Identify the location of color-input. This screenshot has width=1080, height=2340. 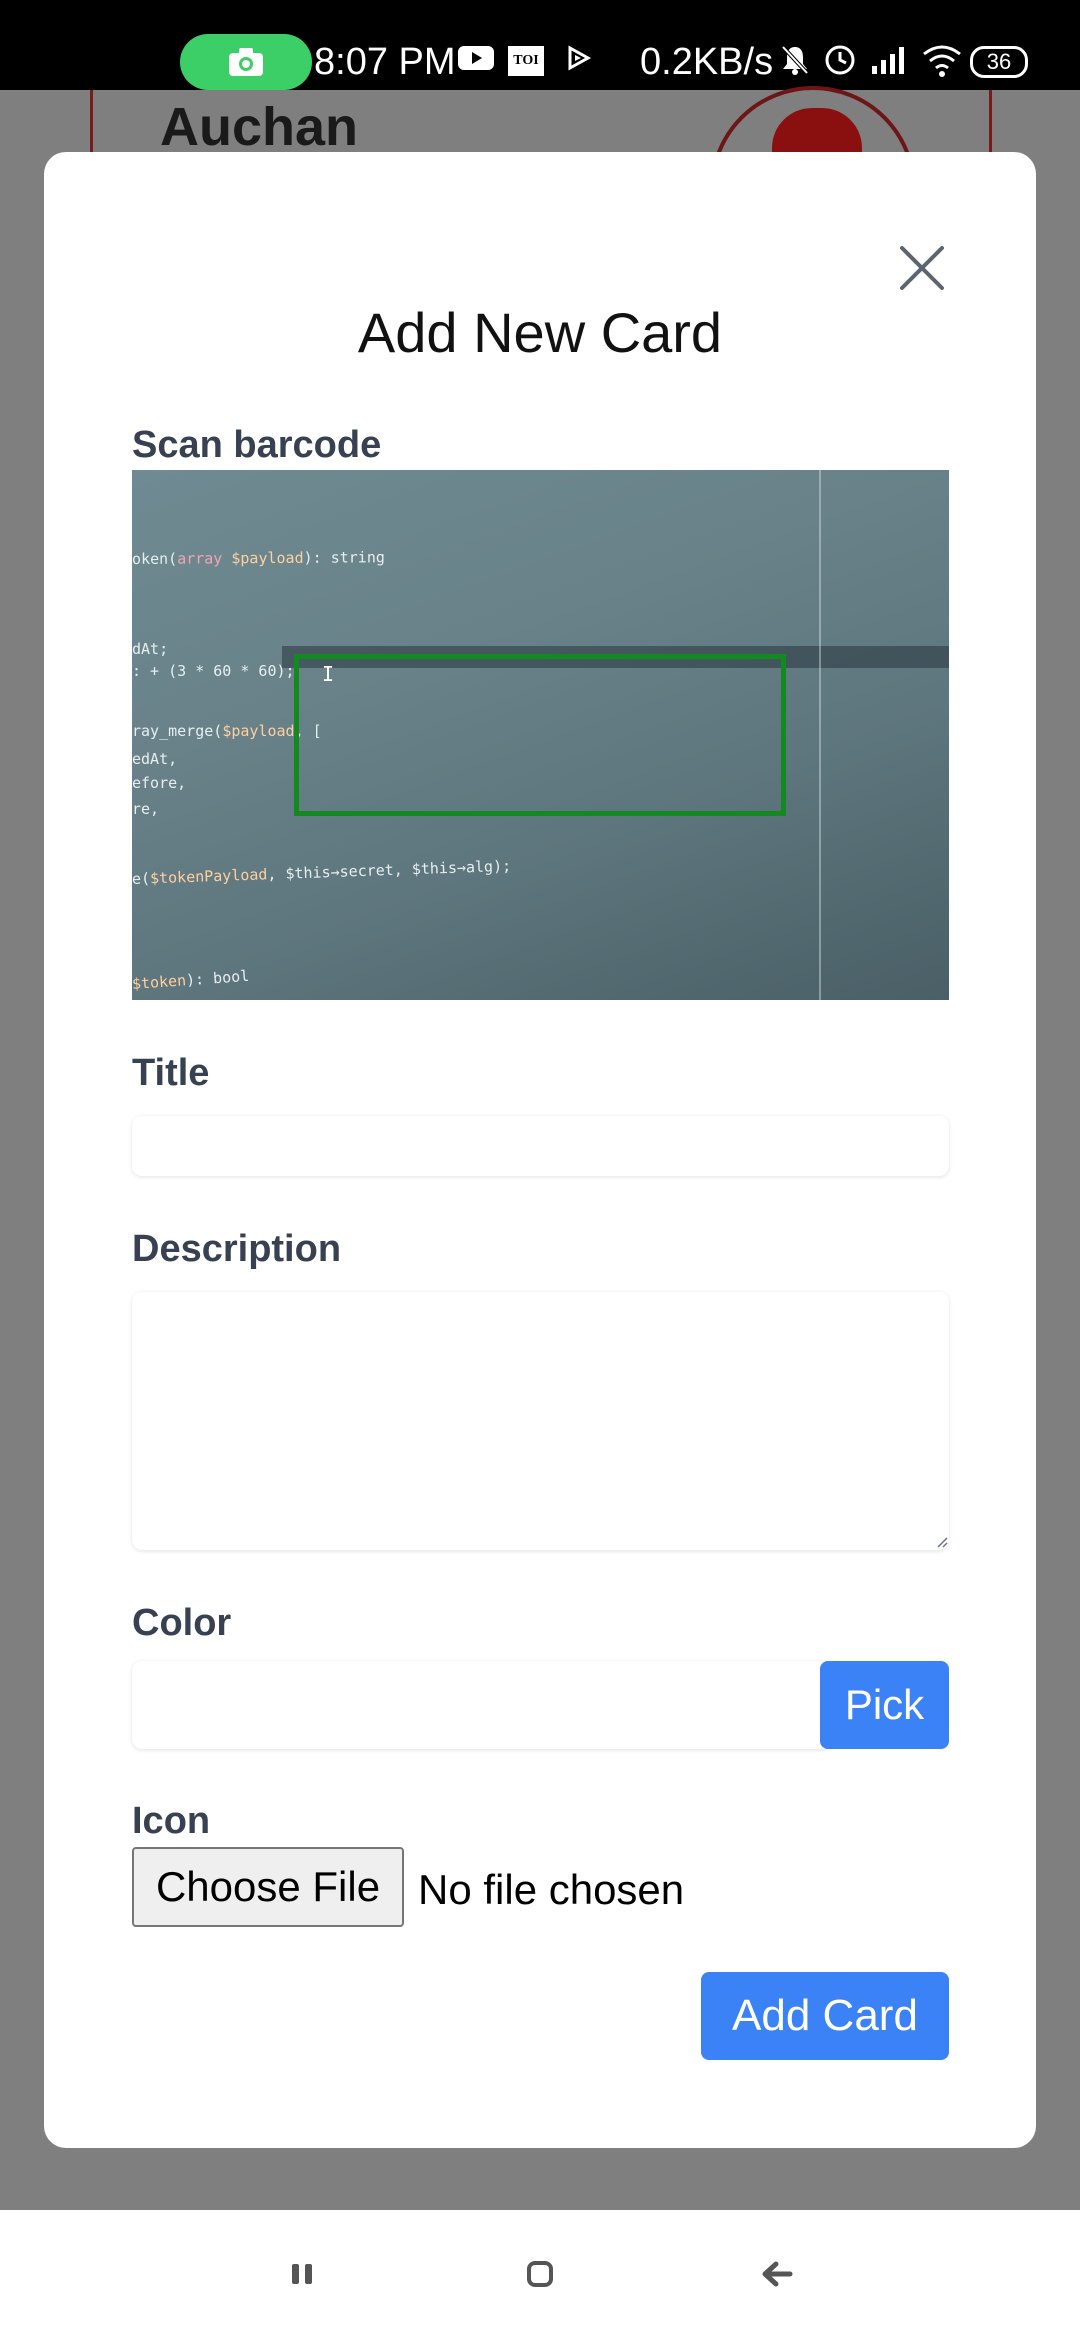
(482, 1705).